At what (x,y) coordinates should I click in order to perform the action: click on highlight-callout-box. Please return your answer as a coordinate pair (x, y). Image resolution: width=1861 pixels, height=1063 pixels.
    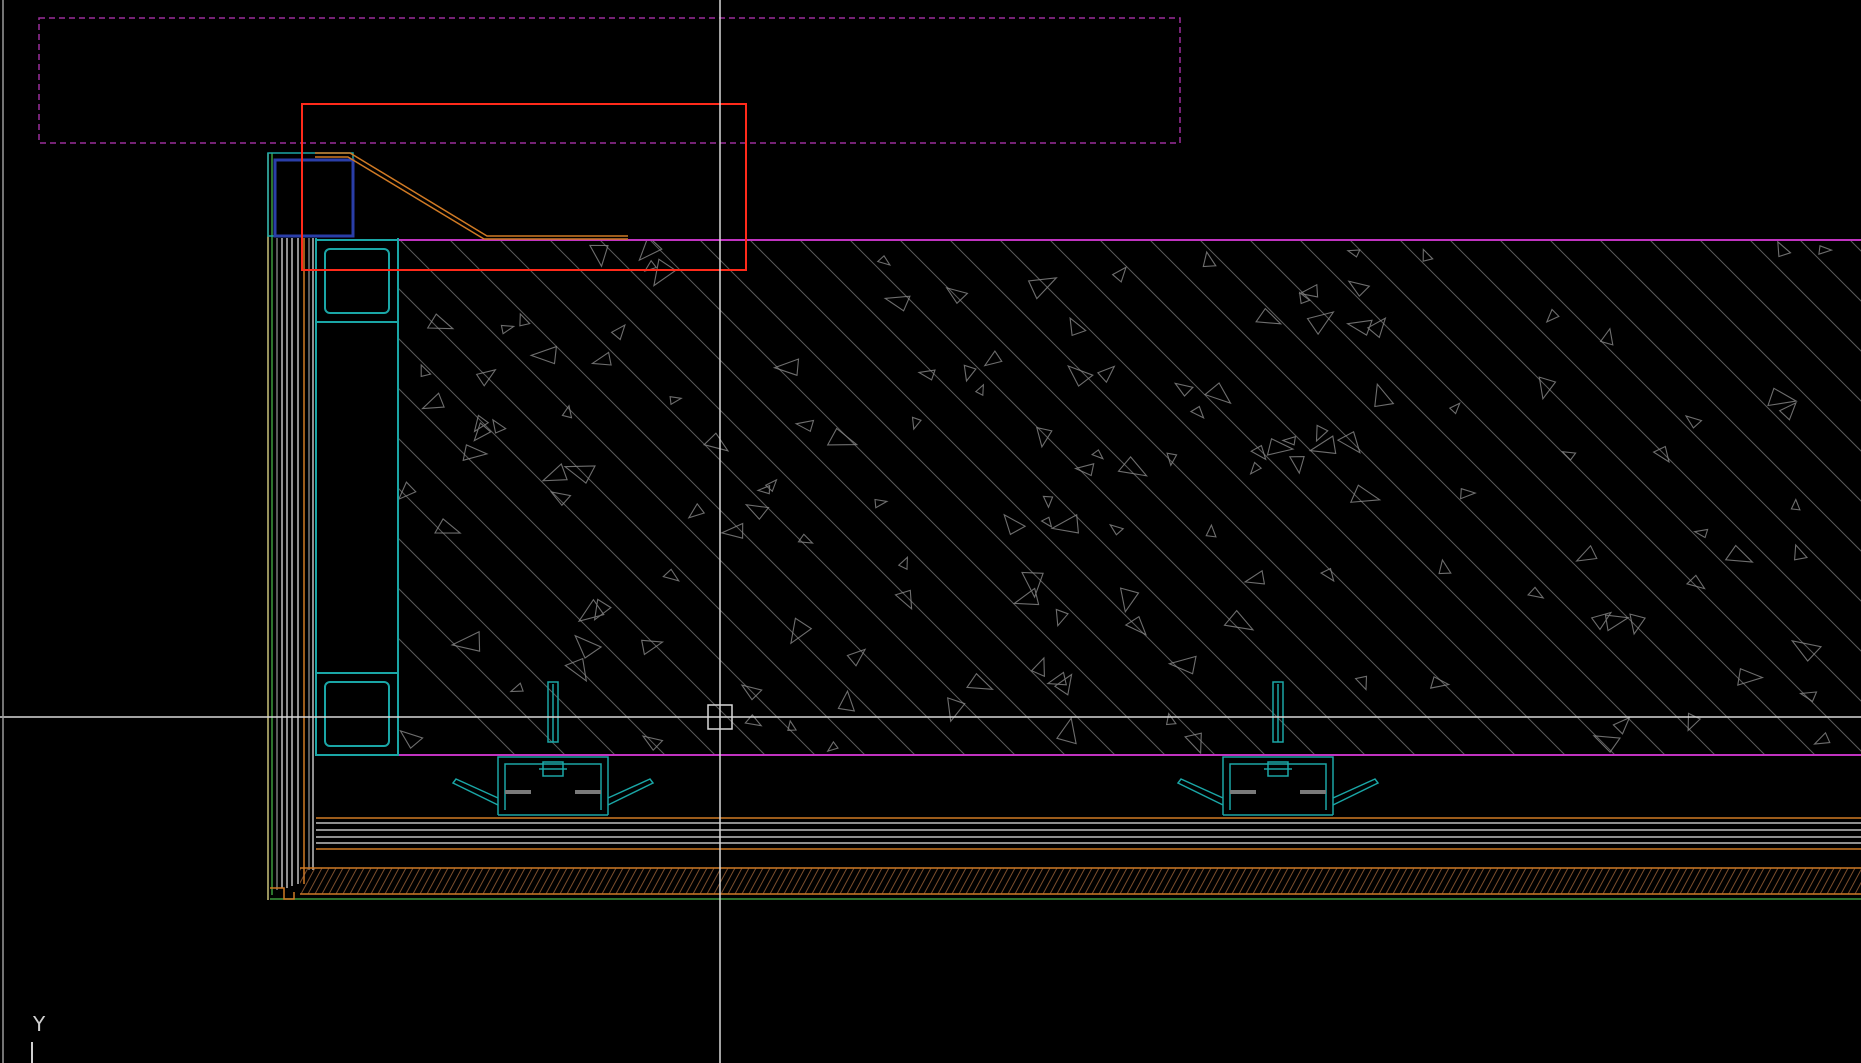
    Looking at the image, I should click on (524, 187).